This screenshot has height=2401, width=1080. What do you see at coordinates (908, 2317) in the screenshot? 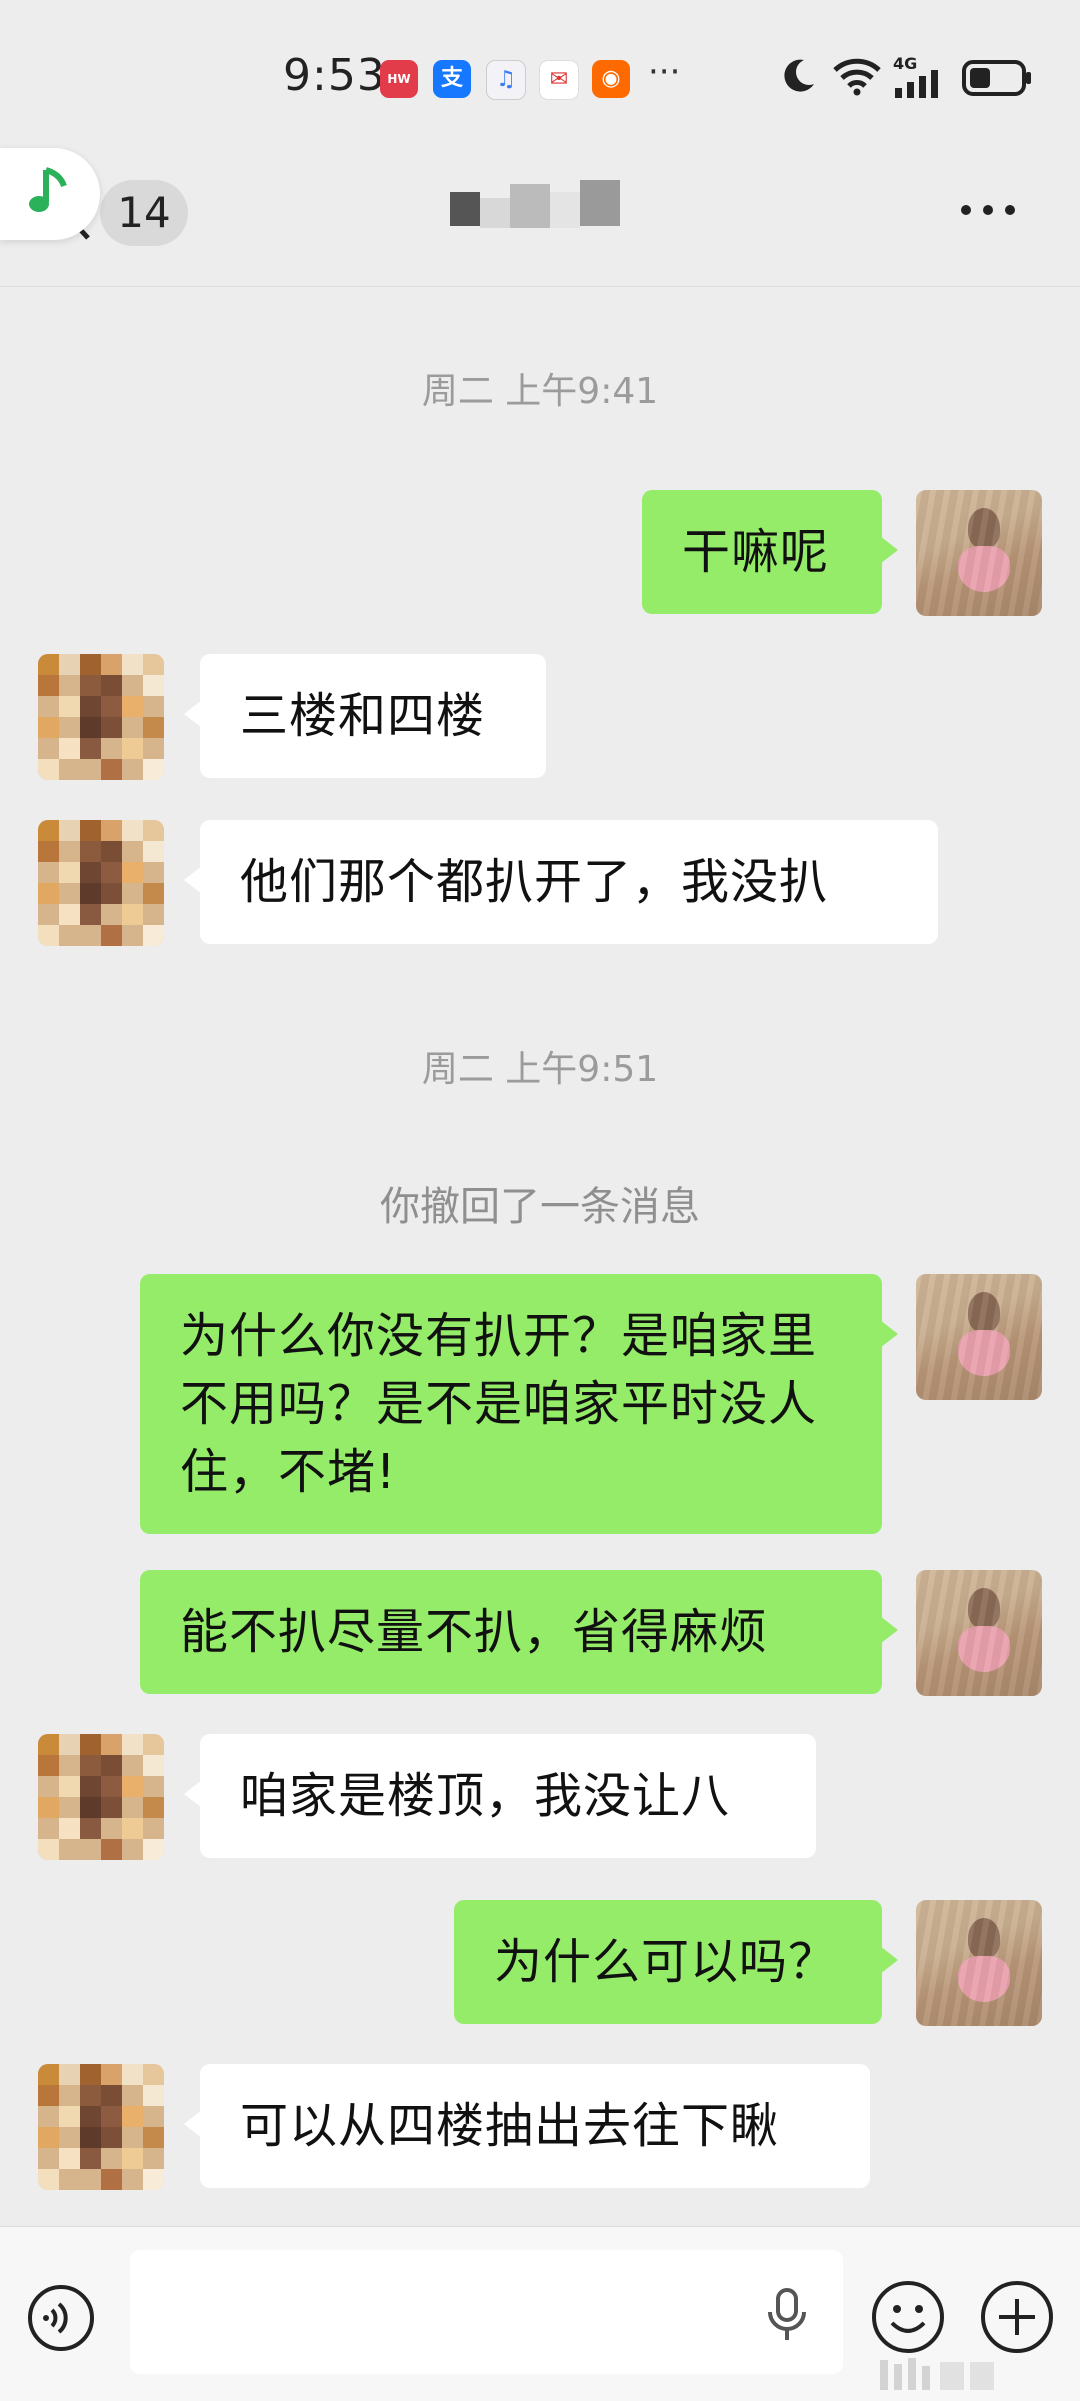
I see `emoji-icon` at bounding box center [908, 2317].